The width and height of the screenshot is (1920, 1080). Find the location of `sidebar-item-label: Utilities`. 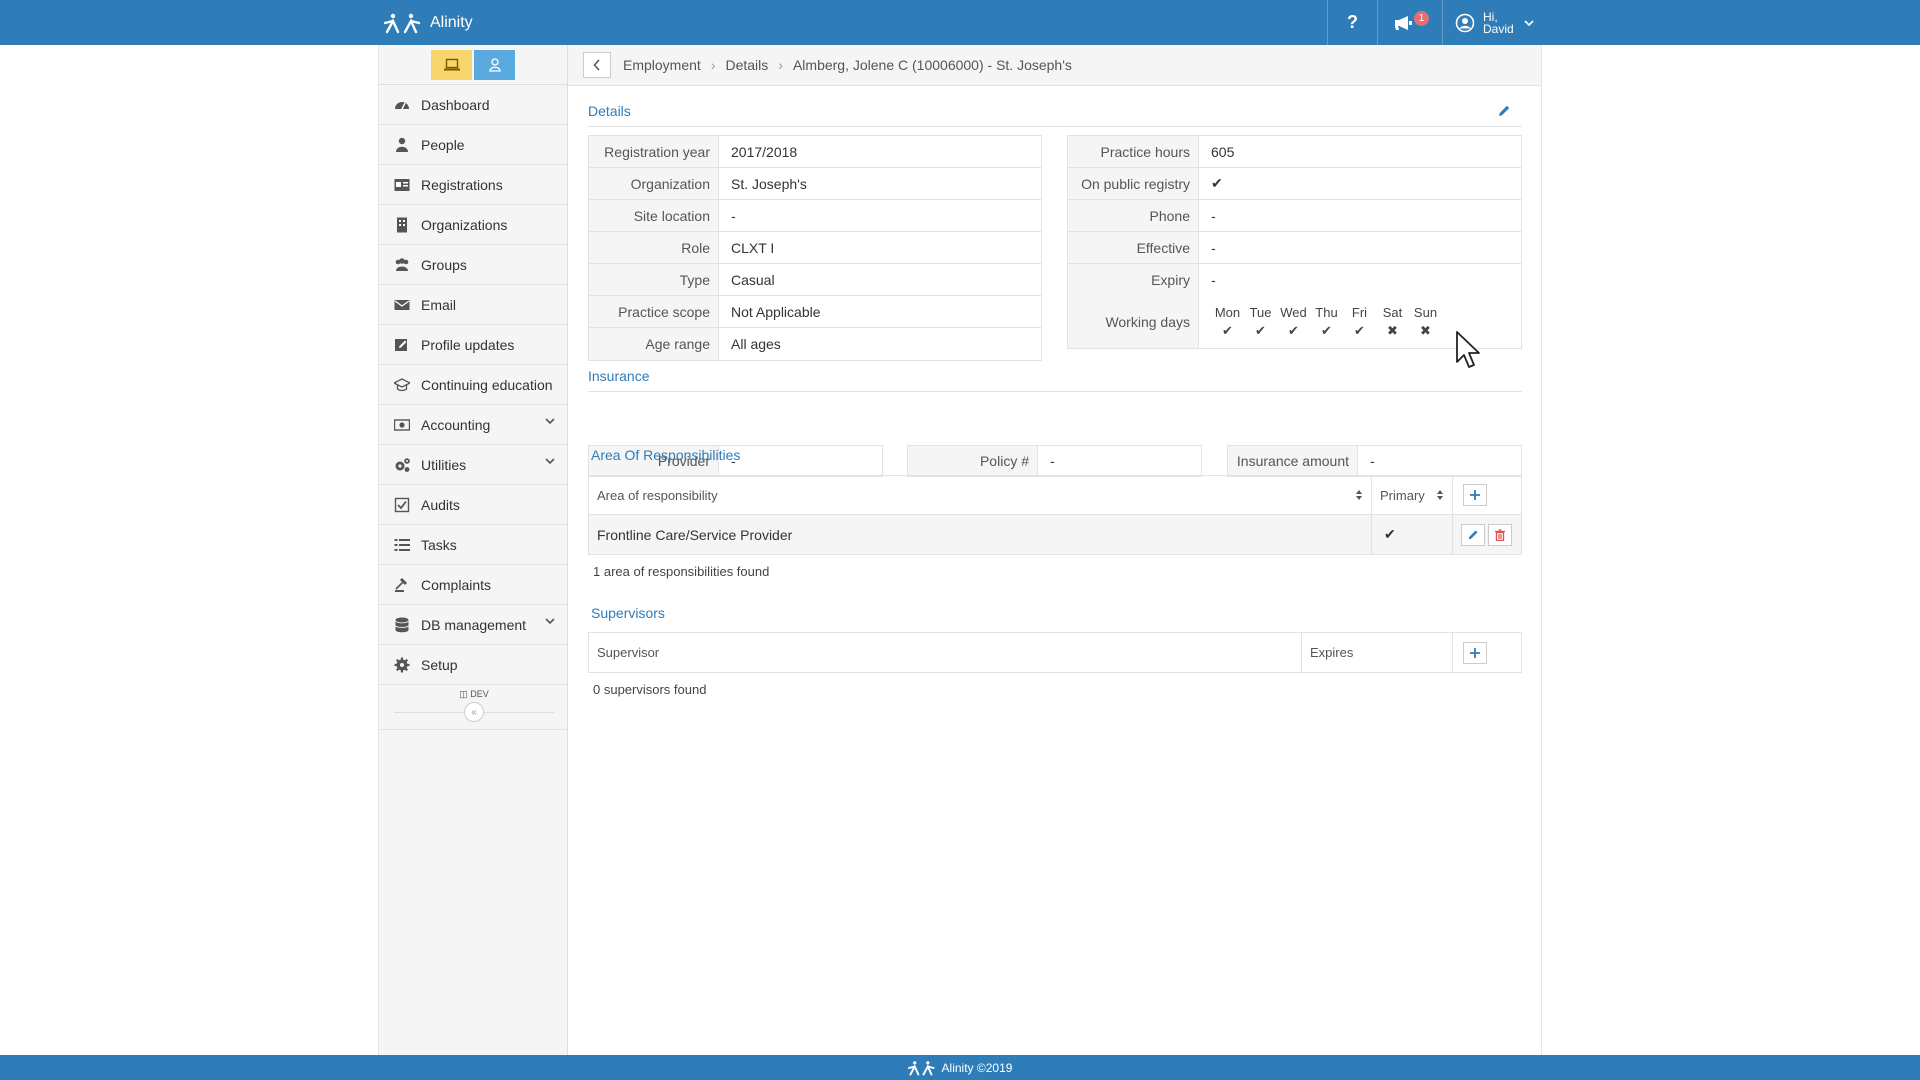

sidebar-item-label: Utilities is located at coordinates (444, 464).